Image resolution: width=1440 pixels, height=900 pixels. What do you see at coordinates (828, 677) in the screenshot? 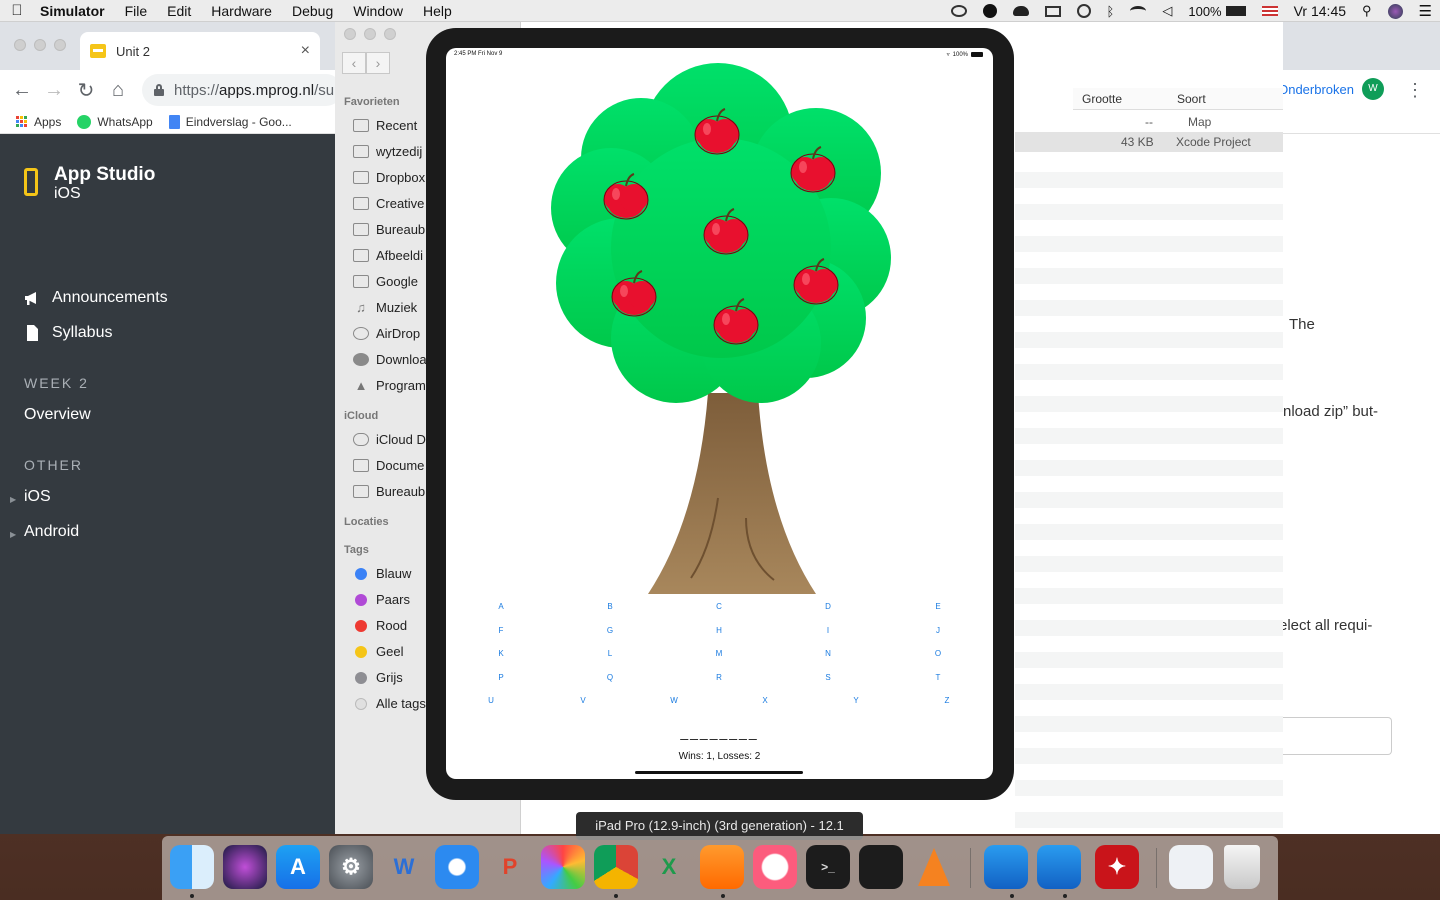
I see `letter-button-s: S` at bounding box center [828, 677].